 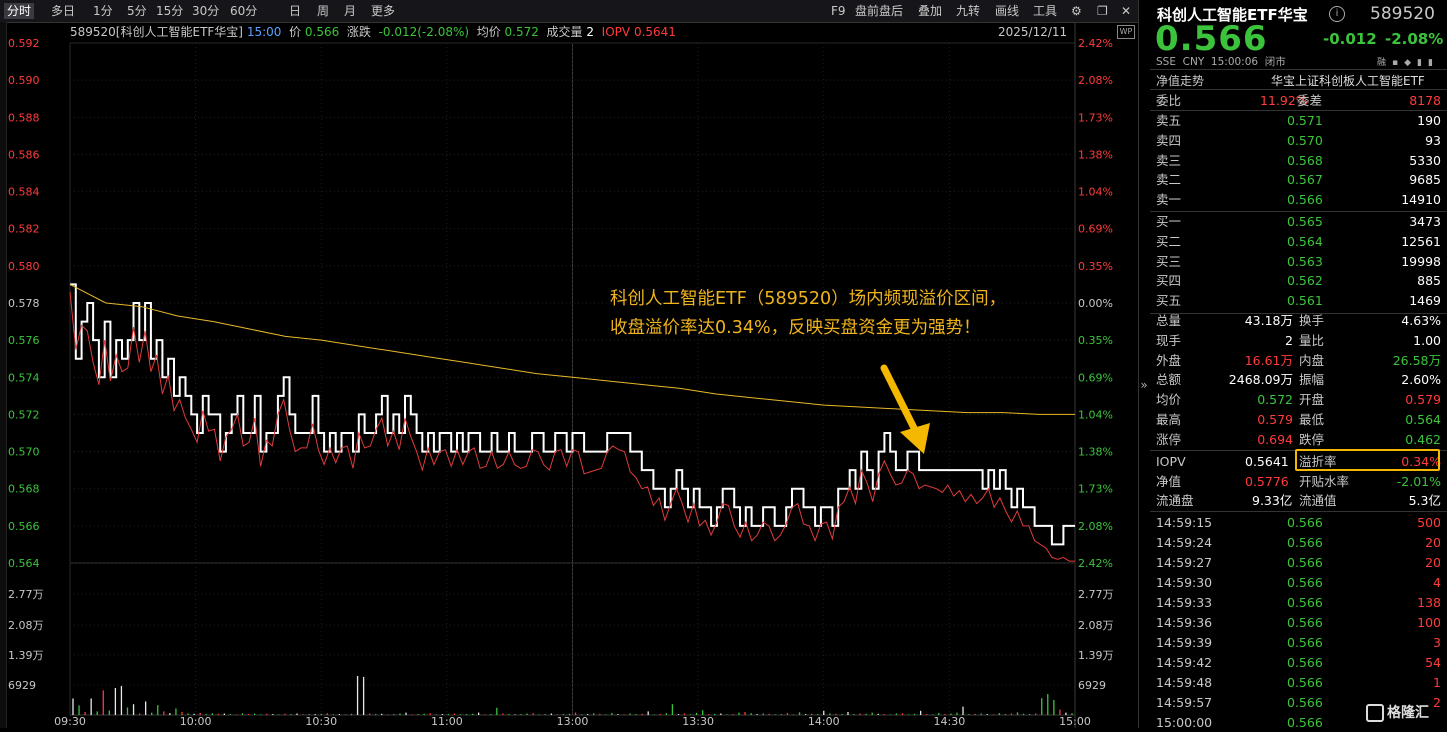 I want to click on stat-value: 16.61万, so click(x=1268, y=360).